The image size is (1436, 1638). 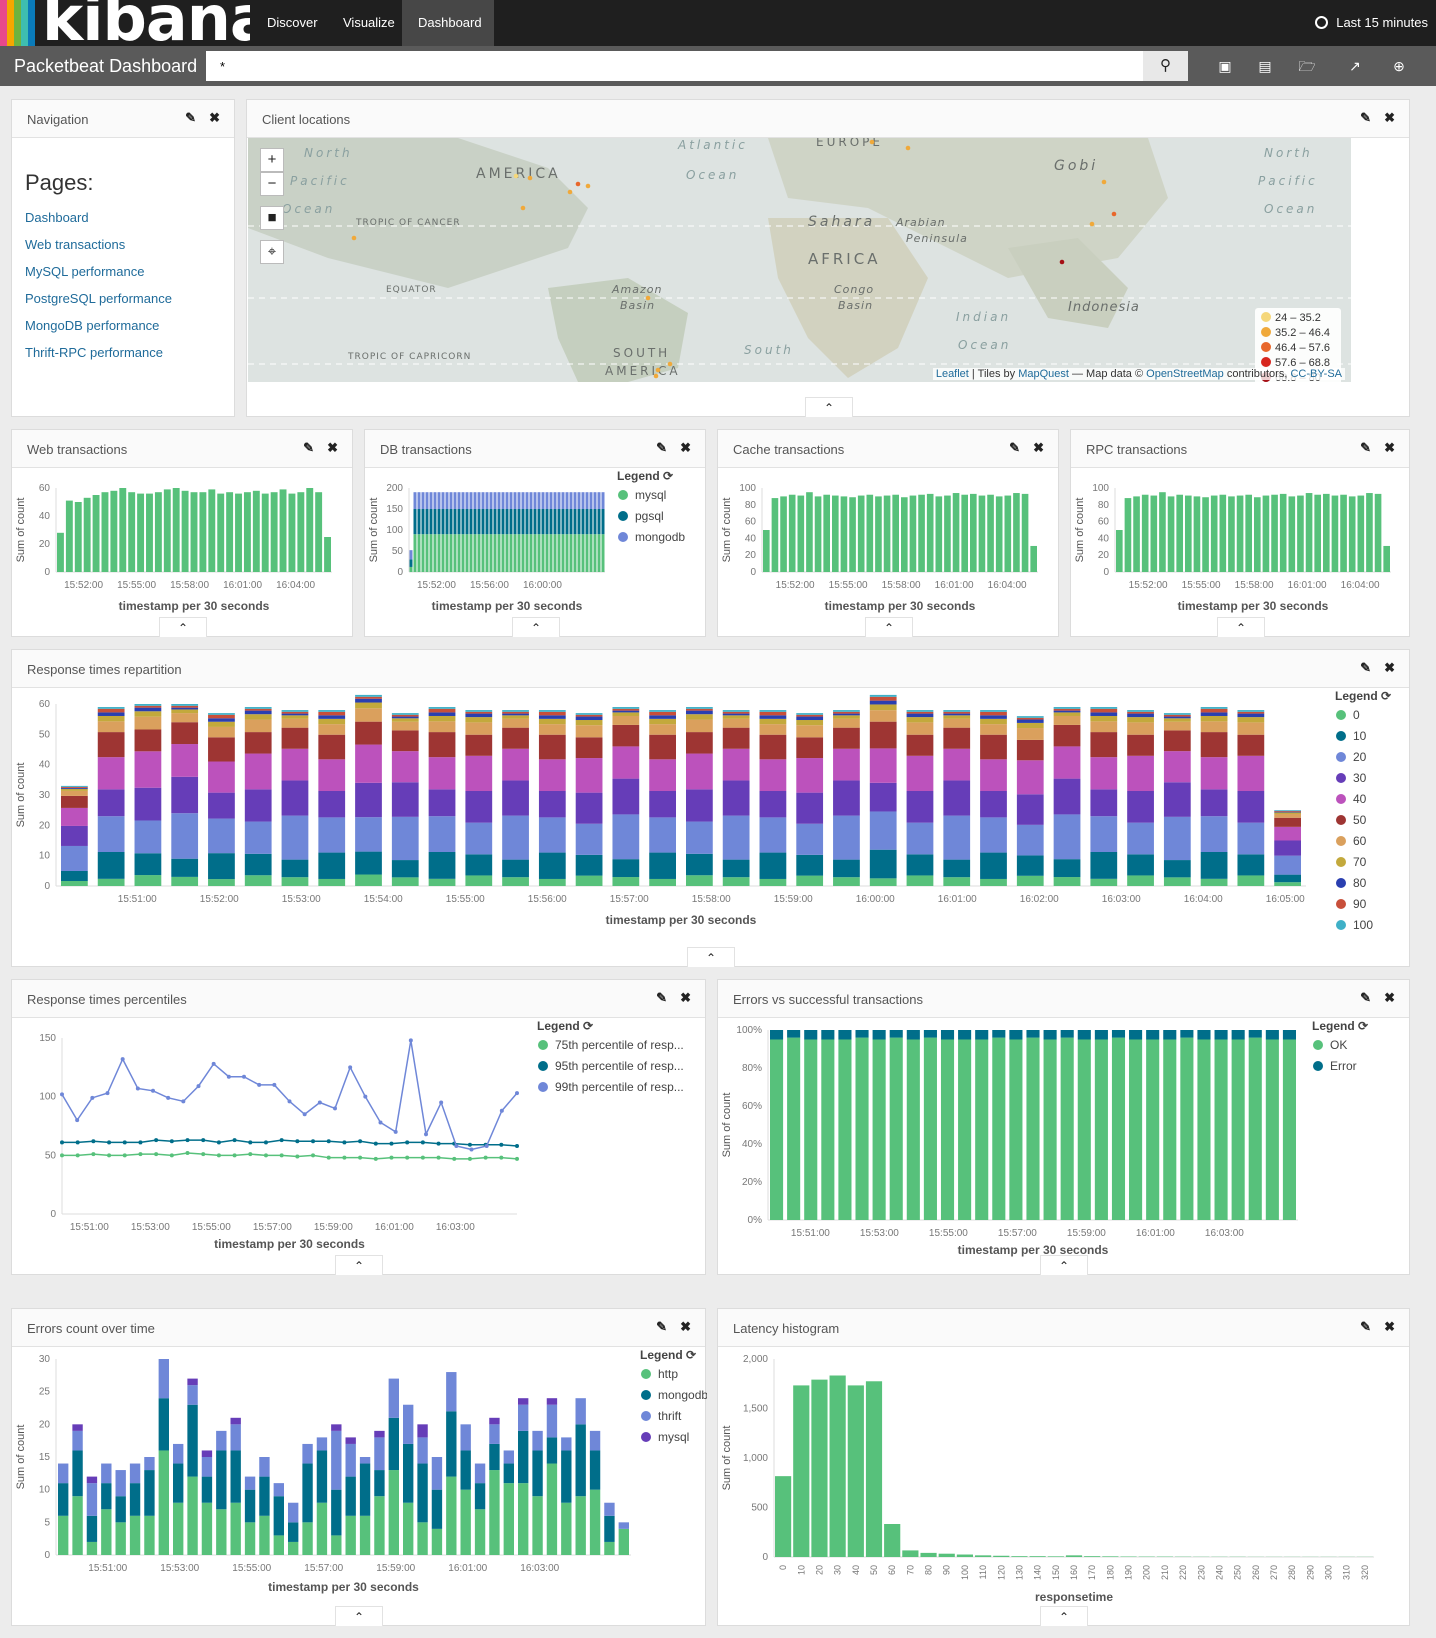 I want to click on x-tick-label: 16:01:00, so click(x=957, y=899).